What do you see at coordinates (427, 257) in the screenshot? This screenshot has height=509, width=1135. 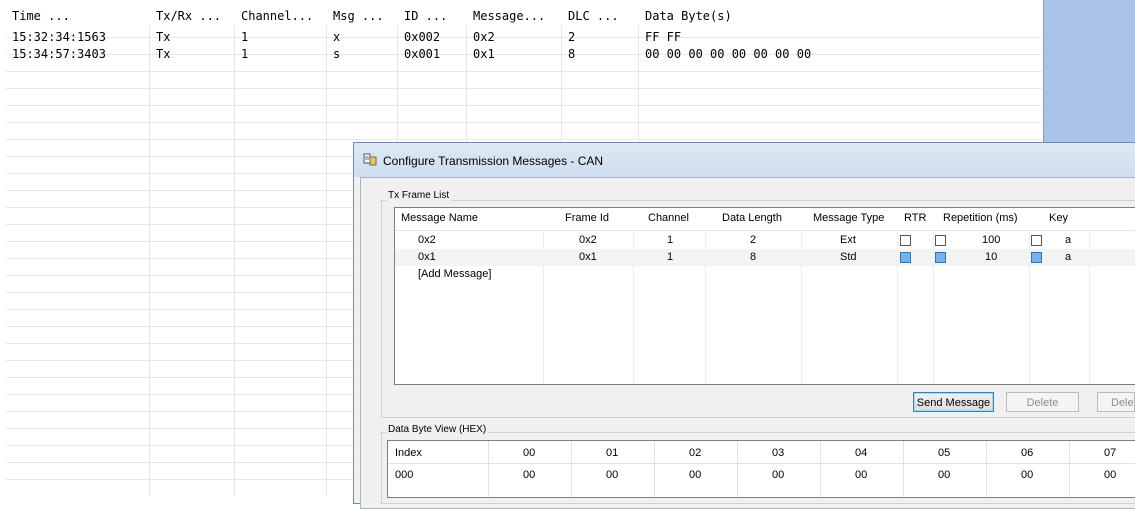 I see `message-name-cell: 0x1` at bounding box center [427, 257].